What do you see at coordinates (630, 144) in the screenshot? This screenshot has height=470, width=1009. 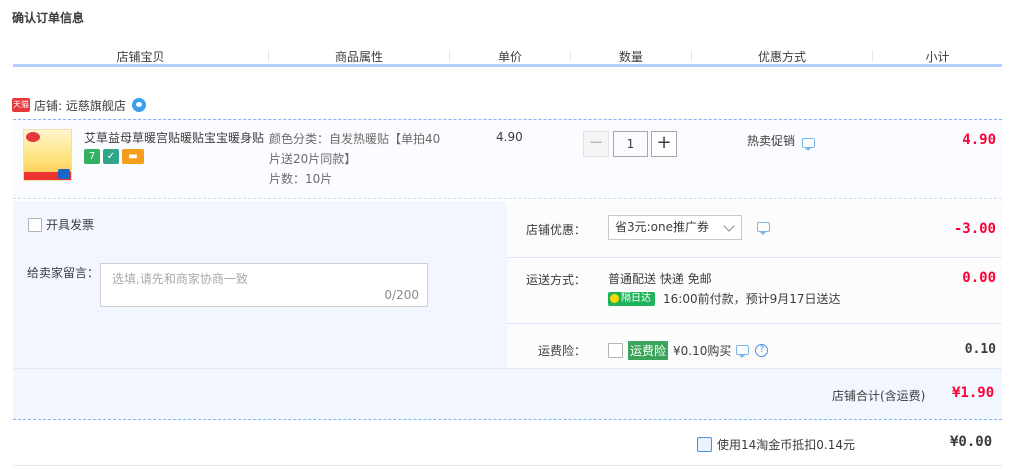 I see `quantity-input: 1` at bounding box center [630, 144].